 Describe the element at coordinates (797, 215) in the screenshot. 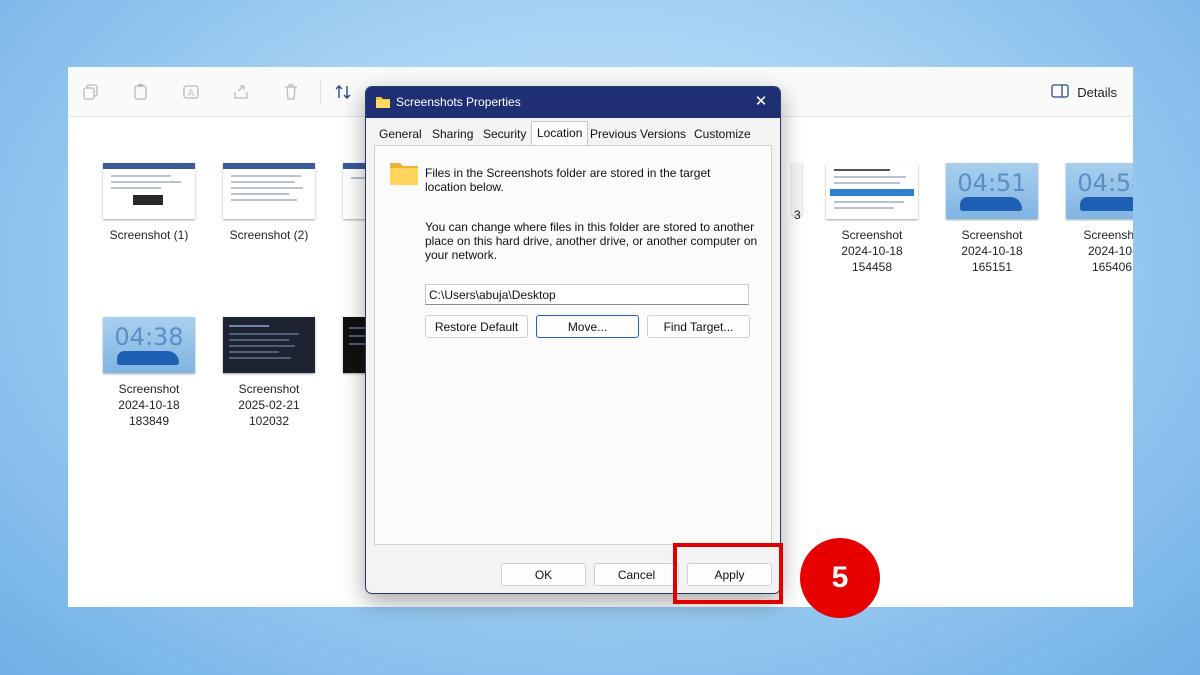

I see `file-name: 3` at that location.